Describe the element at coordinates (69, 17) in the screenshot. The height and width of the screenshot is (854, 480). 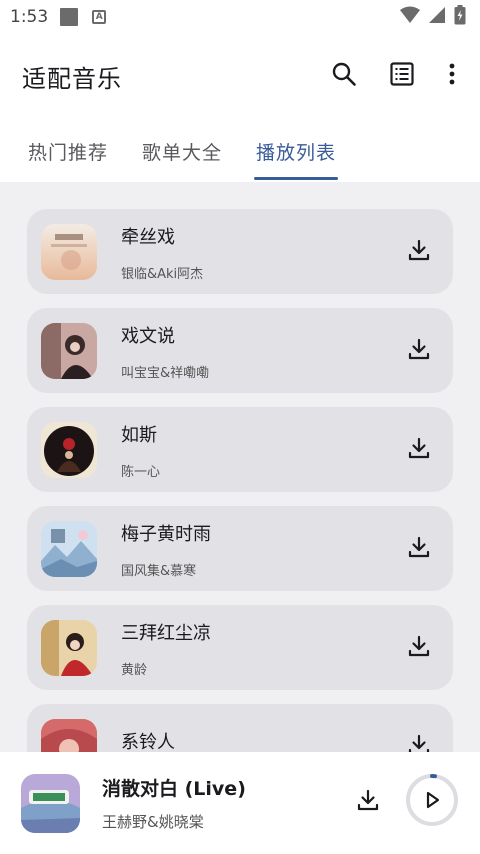
I see `notification-square-icon` at that location.